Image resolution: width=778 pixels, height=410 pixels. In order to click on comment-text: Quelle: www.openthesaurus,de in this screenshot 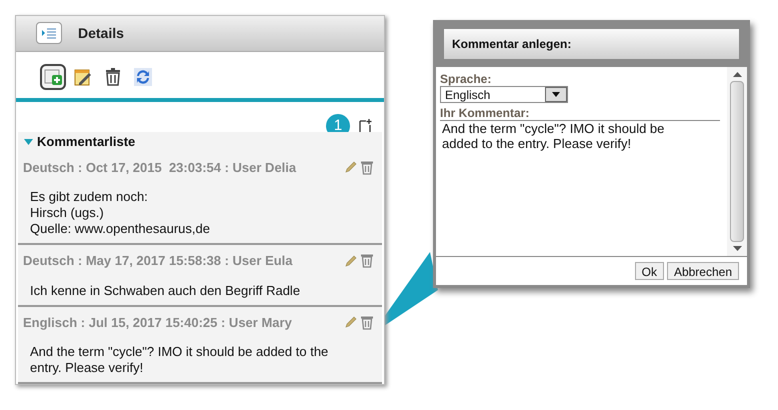, I will do `click(120, 229)`.